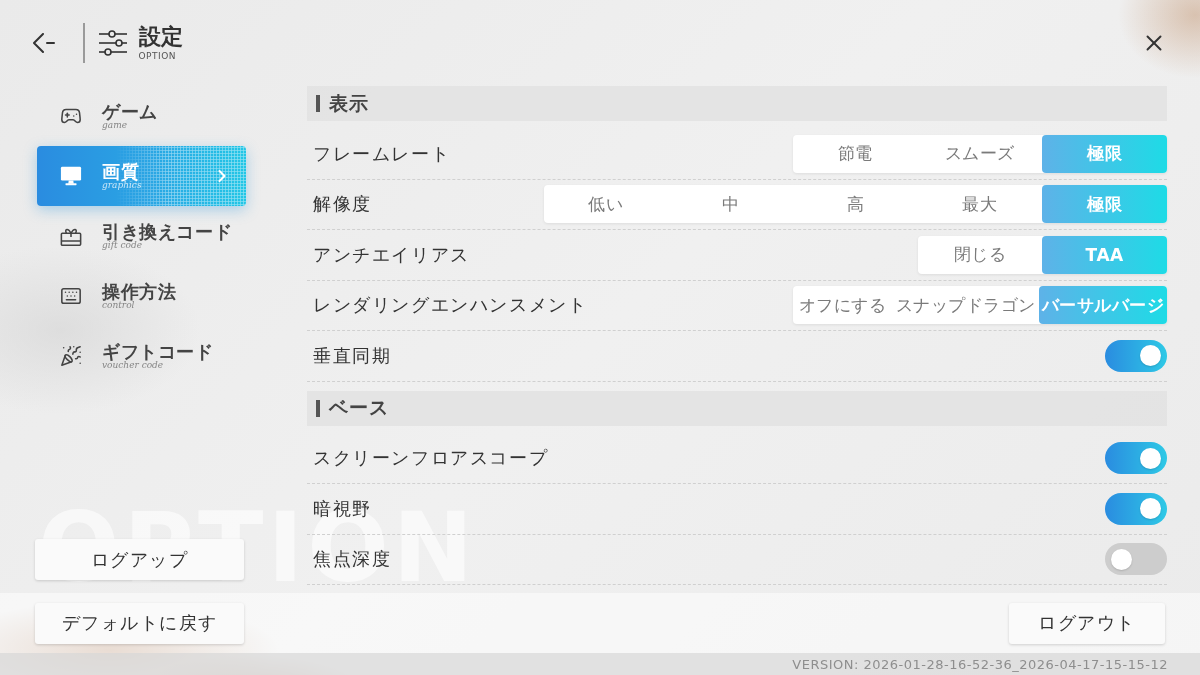 This screenshot has width=1200, height=675. Describe the element at coordinates (855, 153) in the screenshot. I see `segment-option: 節電` at that location.